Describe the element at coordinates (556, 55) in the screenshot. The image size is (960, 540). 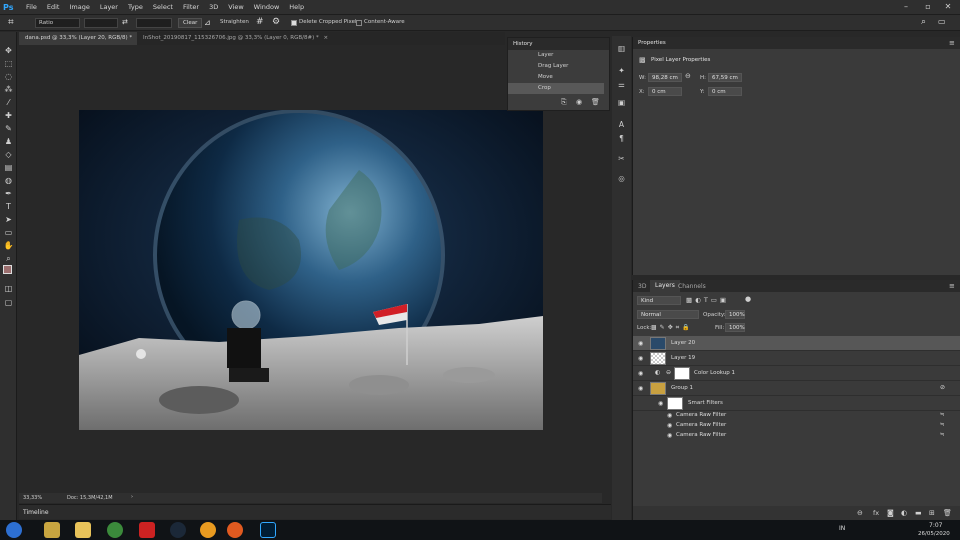
I see `history-item: Layer` at that location.